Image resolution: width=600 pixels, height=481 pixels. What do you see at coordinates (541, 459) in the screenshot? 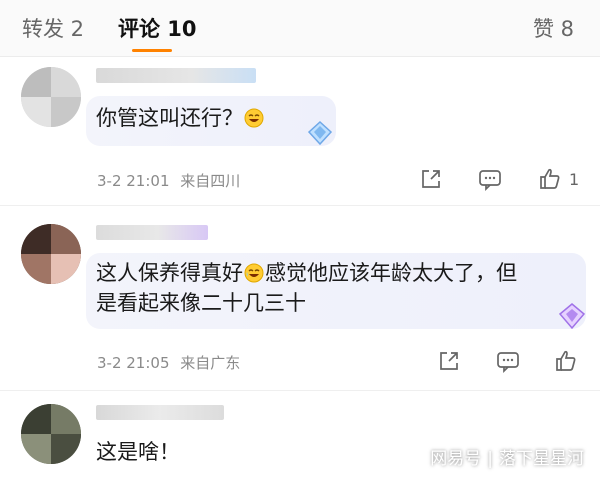
I see `watermark-author: 落下星星河` at bounding box center [541, 459].